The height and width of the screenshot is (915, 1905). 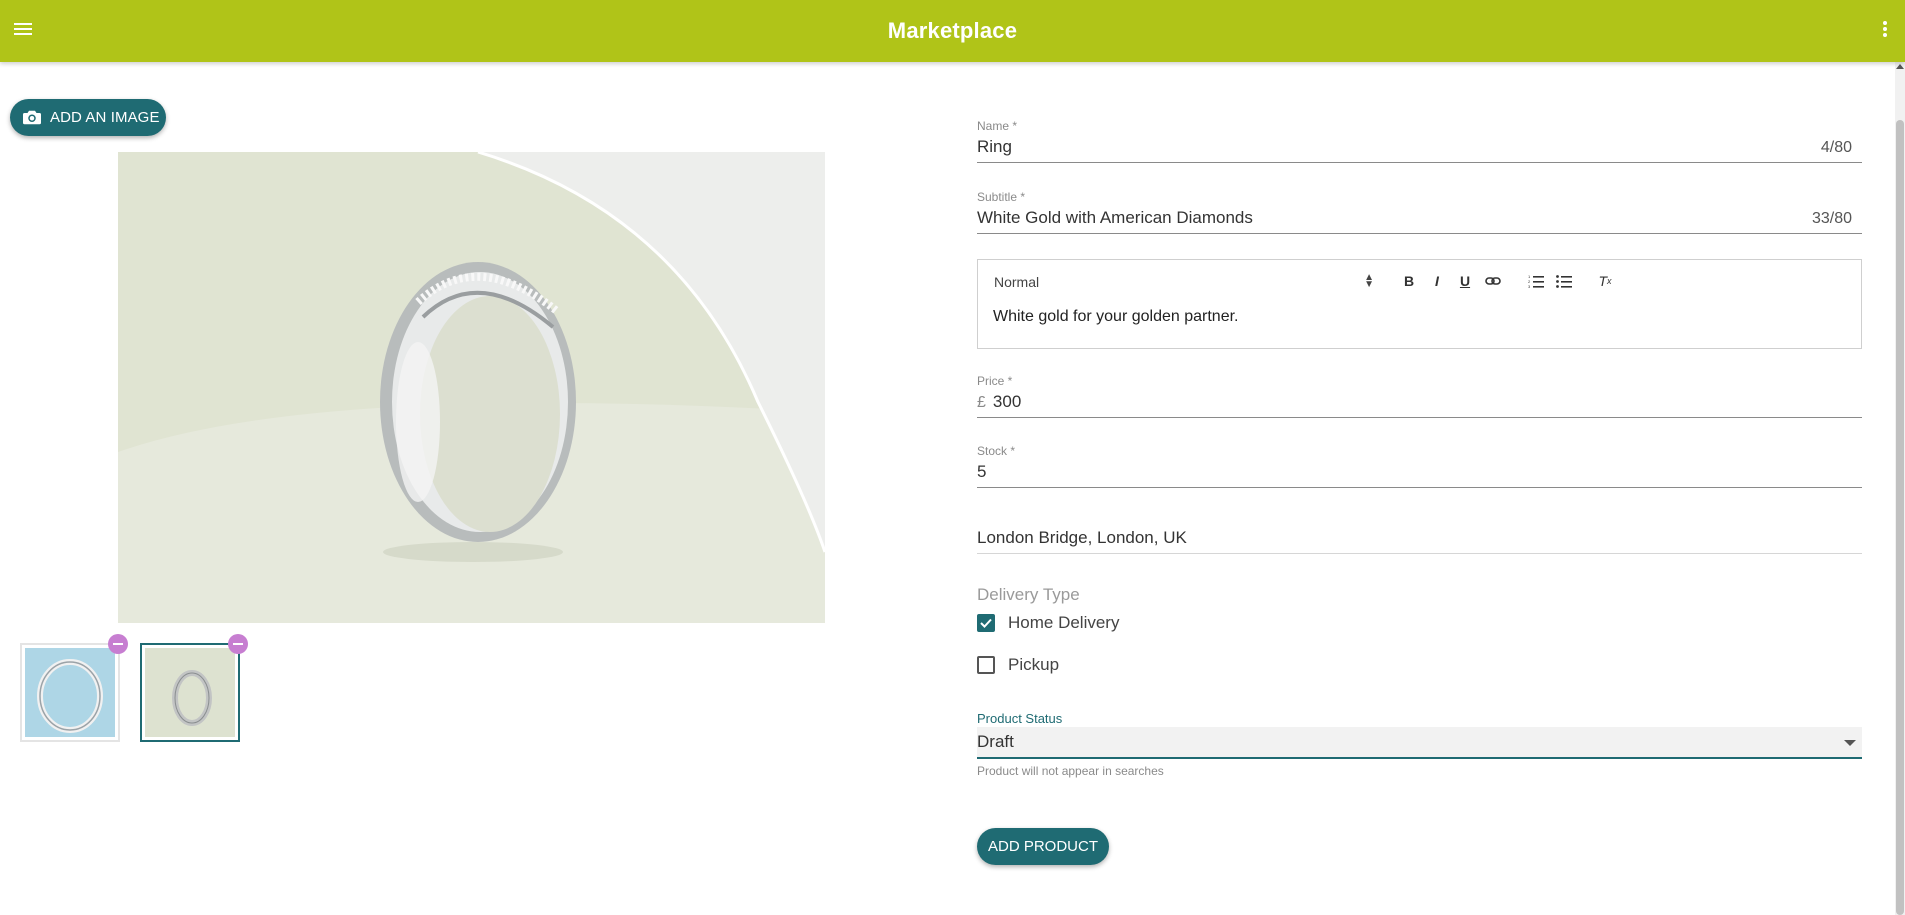 I want to click on app-title: Marketplace, so click(x=952, y=30).